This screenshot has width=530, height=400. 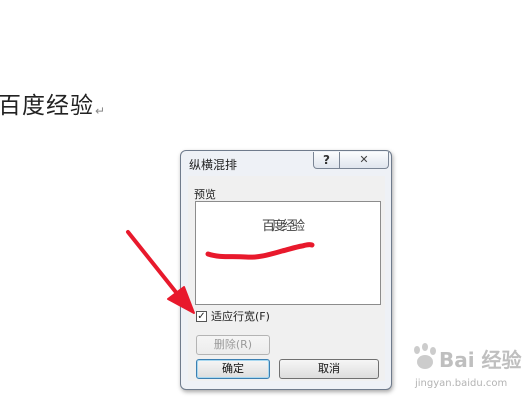 I want to click on baidu-jingyan-watermark: Bai 经验 jingyan.baidu.com, so click(x=467, y=366).